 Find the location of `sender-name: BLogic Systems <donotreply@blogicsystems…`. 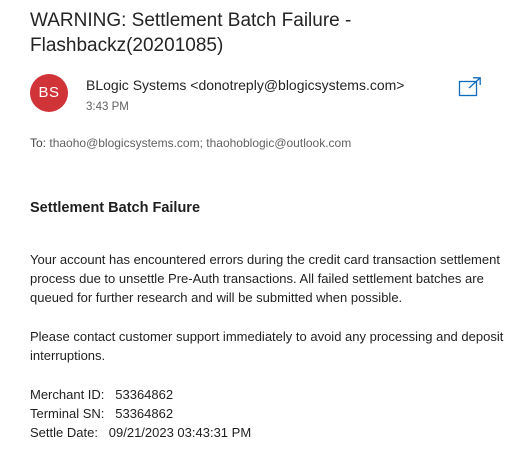

sender-name: BLogic Systems <donotreply@blogicsystems… is located at coordinates (245, 85).